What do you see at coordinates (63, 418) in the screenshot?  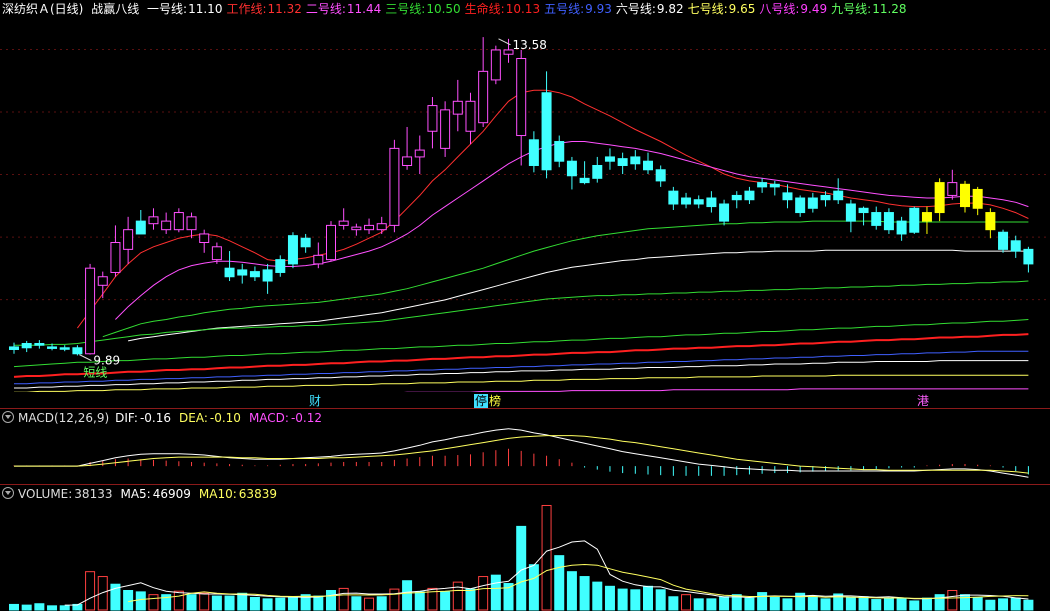 I see `macd-name: MACD(12,26,9)` at bounding box center [63, 418].